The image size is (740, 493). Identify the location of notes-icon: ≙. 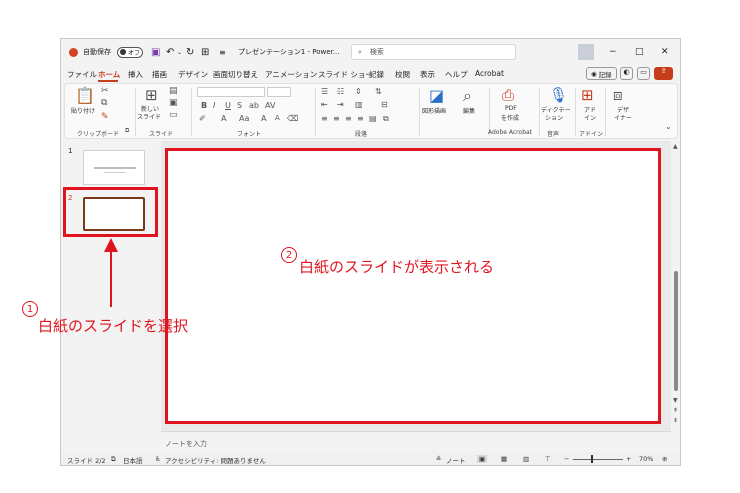
(438, 459).